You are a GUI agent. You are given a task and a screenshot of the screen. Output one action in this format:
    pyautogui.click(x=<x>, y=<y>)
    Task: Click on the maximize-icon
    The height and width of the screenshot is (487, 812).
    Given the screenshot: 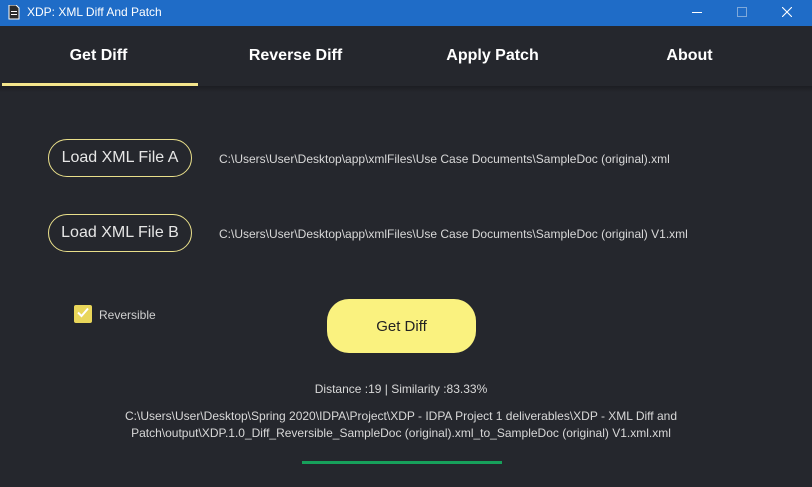 What is the action you would take?
    pyautogui.click(x=742, y=13)
    